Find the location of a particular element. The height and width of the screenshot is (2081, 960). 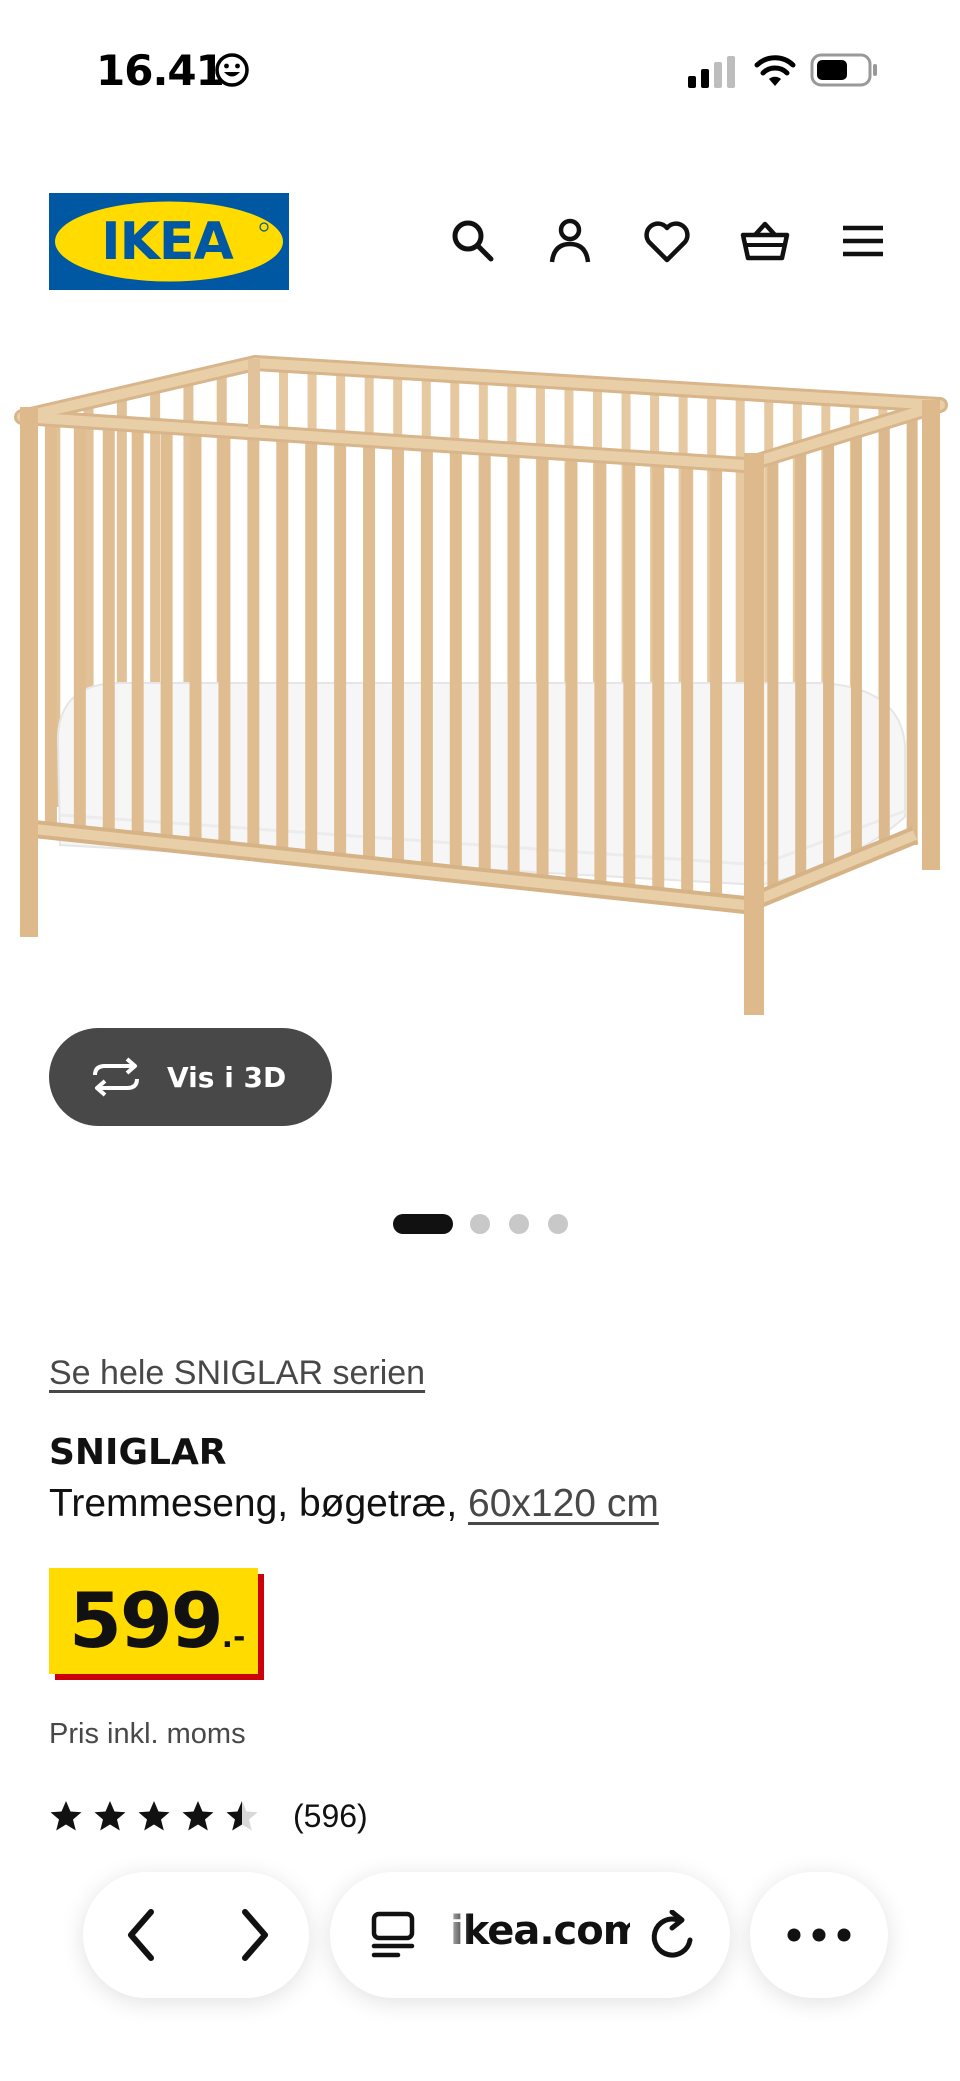

price-tag-face: 599 .- is located at coordinates (153, 1621).